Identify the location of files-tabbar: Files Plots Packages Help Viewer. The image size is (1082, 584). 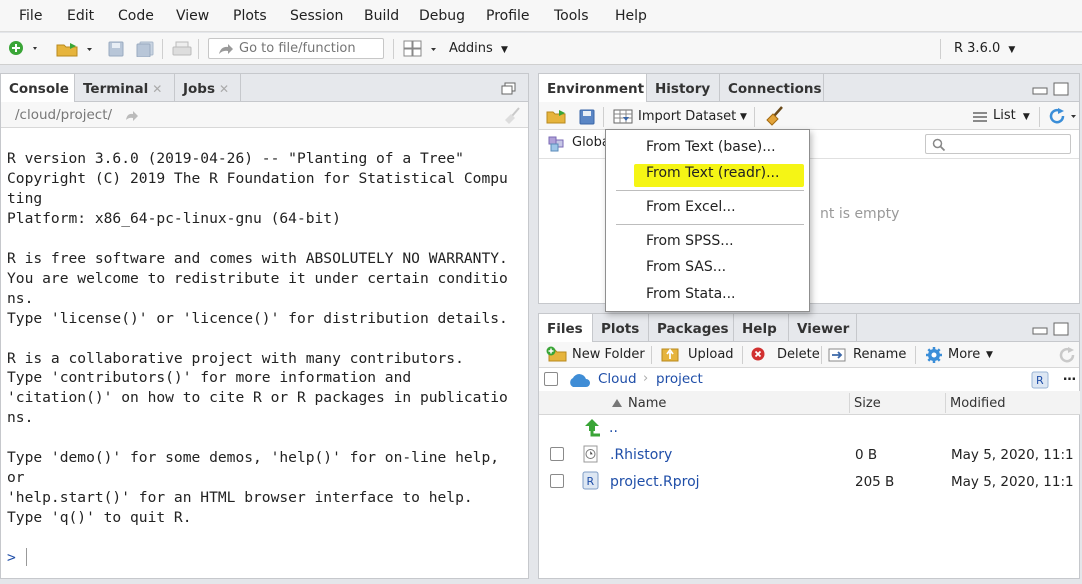
(809, 328).